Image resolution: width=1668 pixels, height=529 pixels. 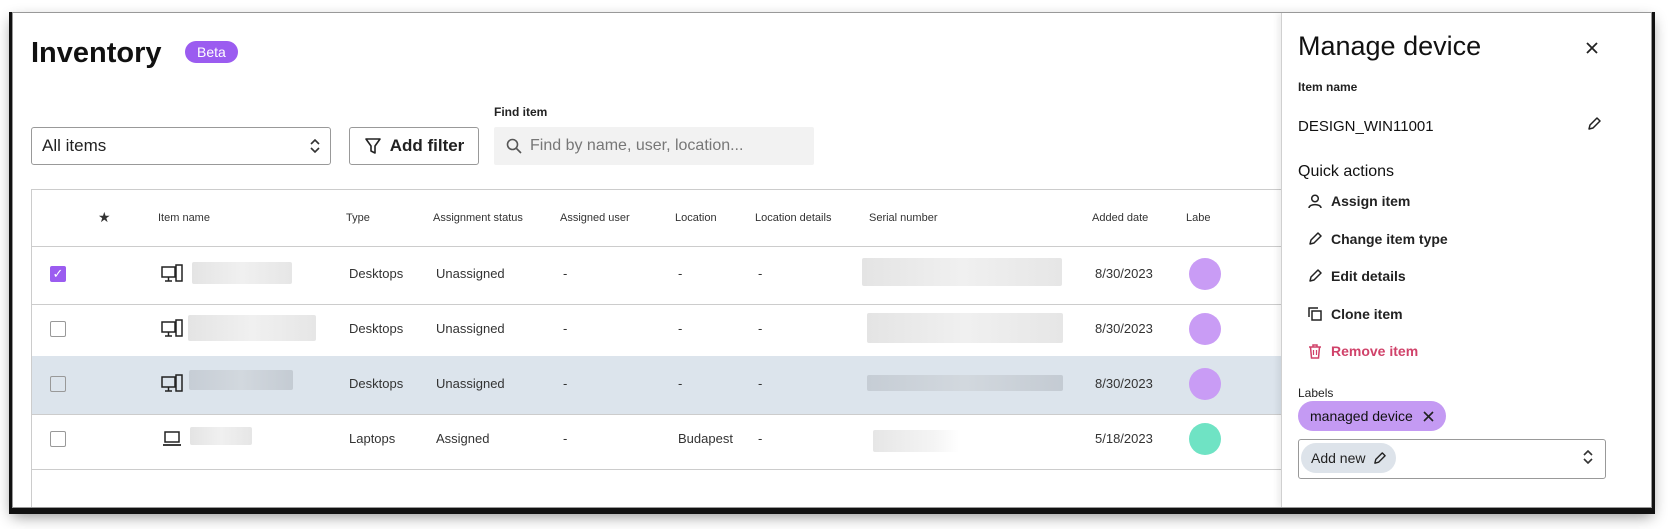 I want to click on view-select-value: All items, so click(x=74, y=145).